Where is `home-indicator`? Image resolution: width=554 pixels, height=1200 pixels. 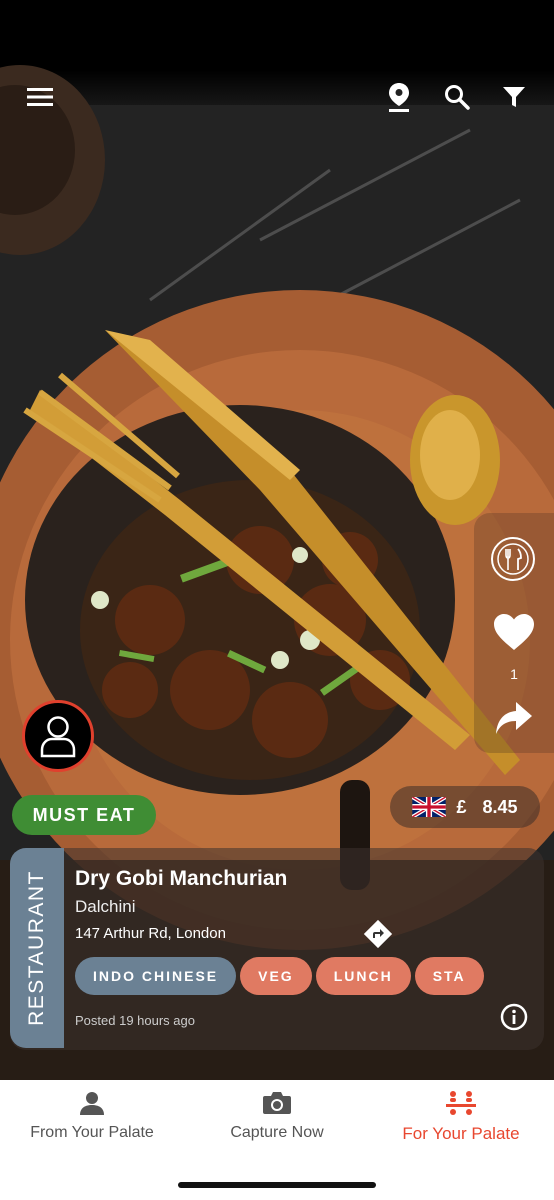
home-indicator is located at coordinates (277, 1185).